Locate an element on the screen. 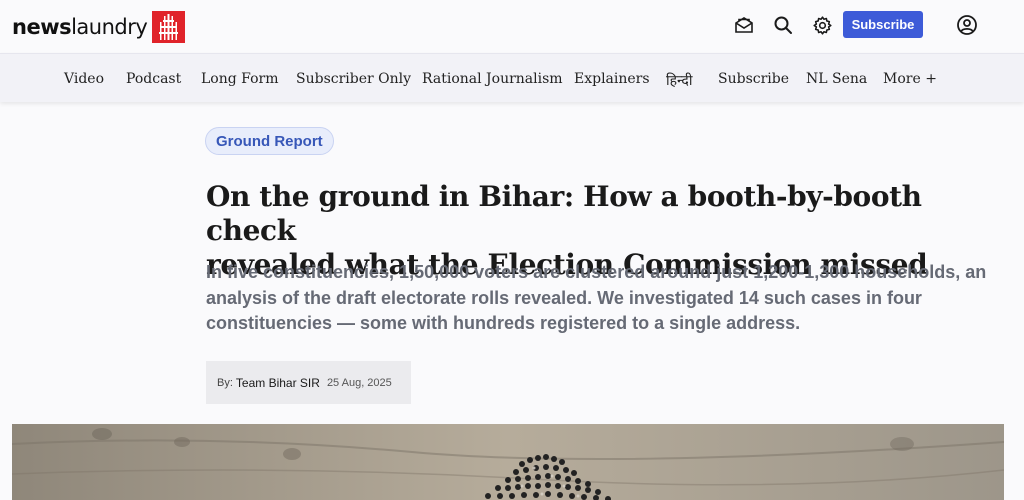  nav-item-nl-sena: NL Sena is located at coordinates (836, 79).